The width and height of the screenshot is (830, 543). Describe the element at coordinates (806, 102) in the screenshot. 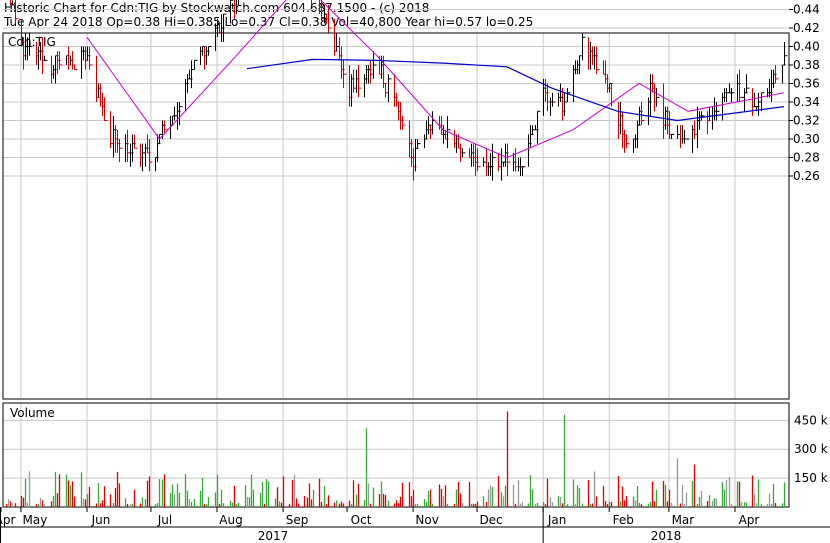

I see `price-y-tick-label: 0.34` at that location.